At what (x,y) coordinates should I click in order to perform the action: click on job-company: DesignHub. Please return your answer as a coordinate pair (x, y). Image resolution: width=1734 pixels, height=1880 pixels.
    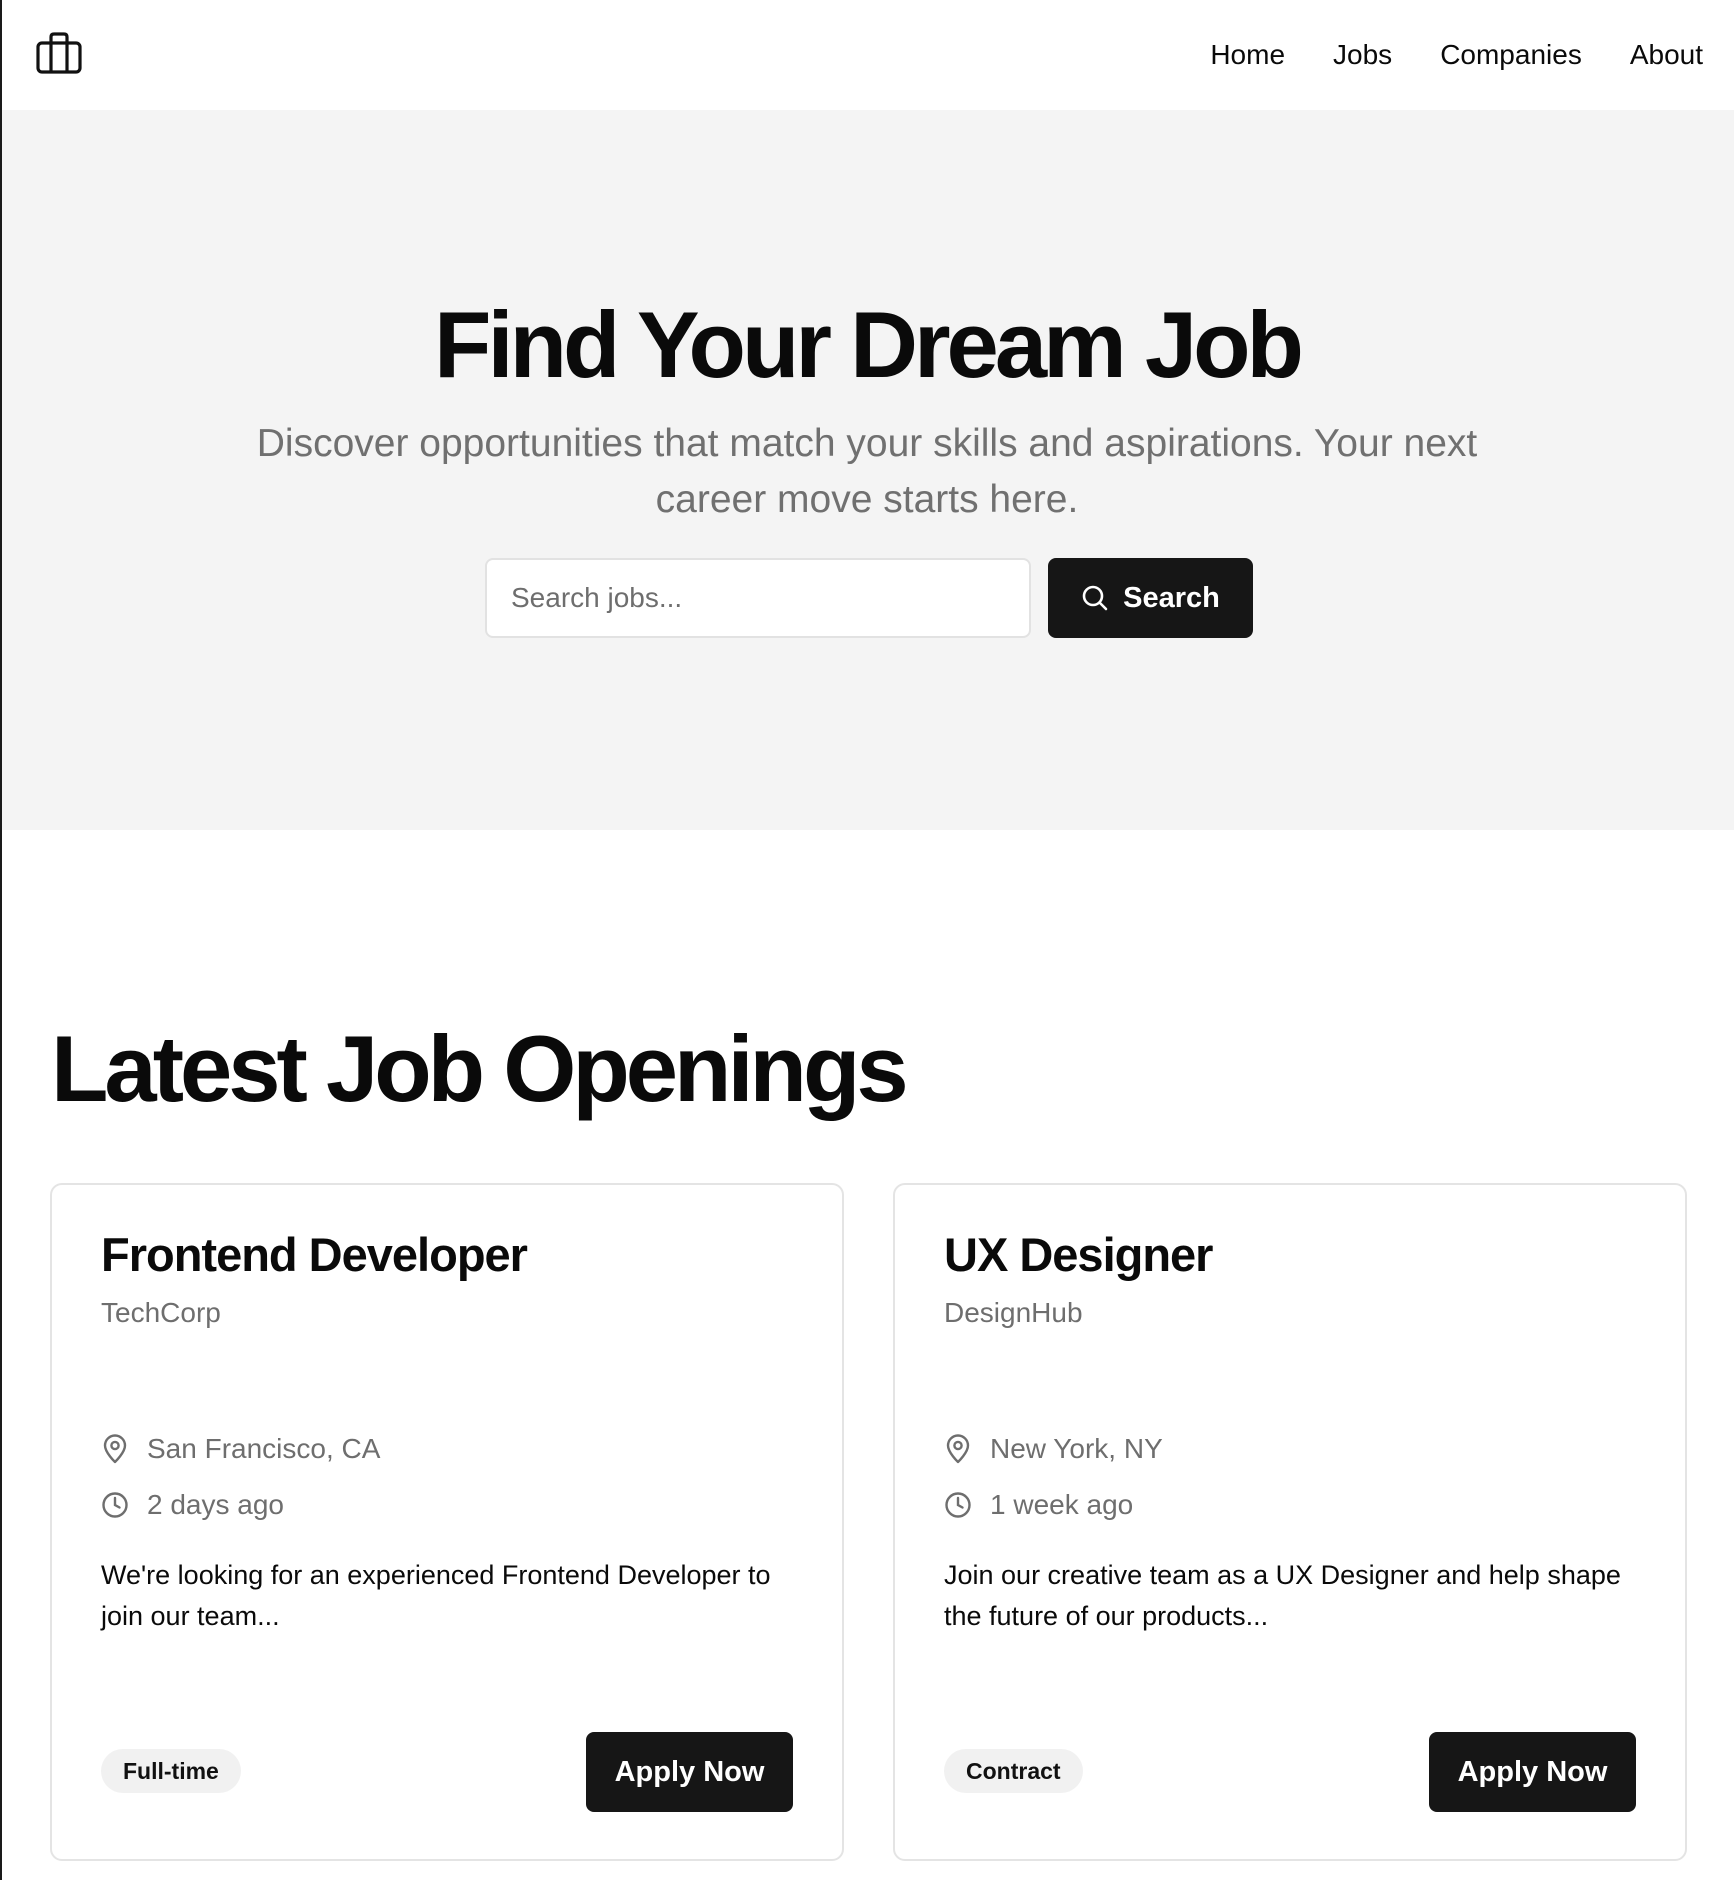
    Looking at the image, I should click on (1013, 1312).